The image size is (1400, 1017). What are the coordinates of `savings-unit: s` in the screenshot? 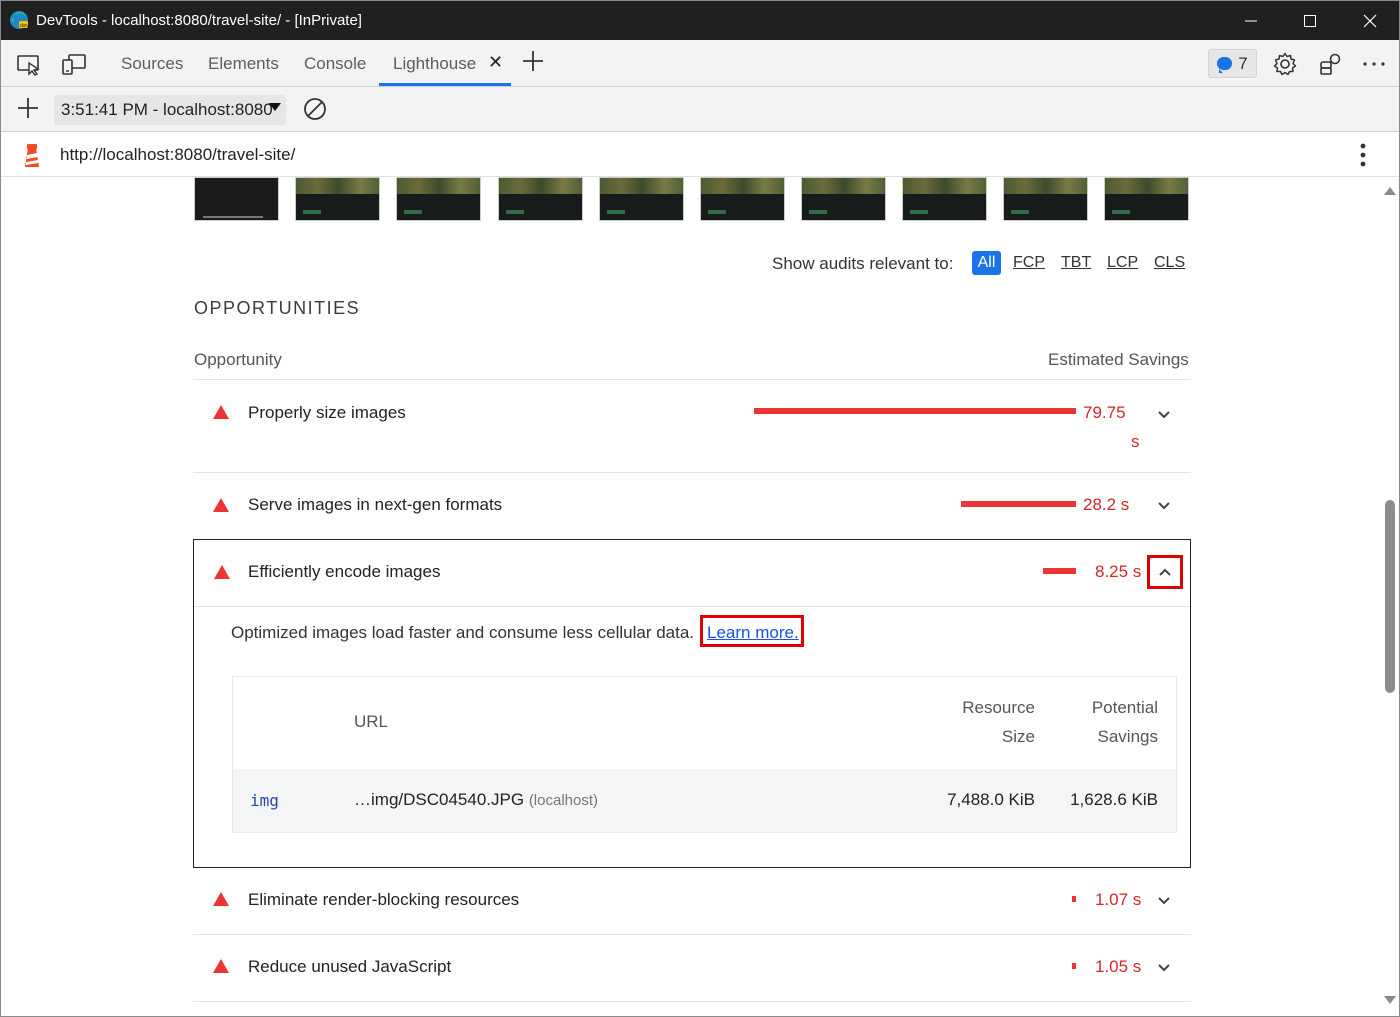 It's located at (1135, 441).